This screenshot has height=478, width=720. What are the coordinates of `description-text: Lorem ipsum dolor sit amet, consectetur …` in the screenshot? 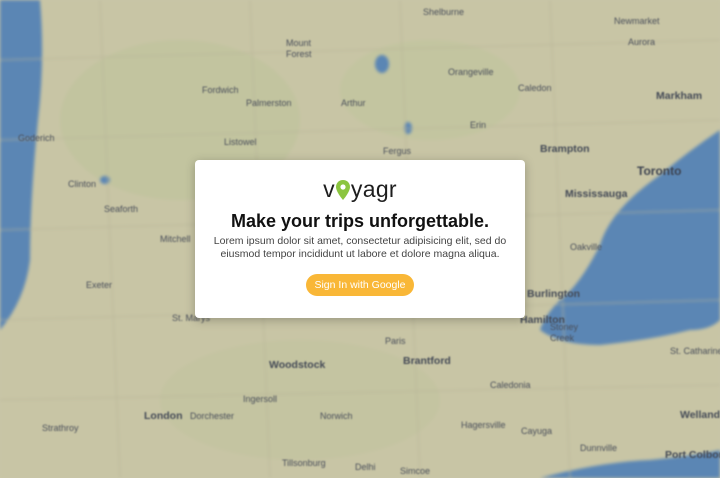 It's located at (360, 247).